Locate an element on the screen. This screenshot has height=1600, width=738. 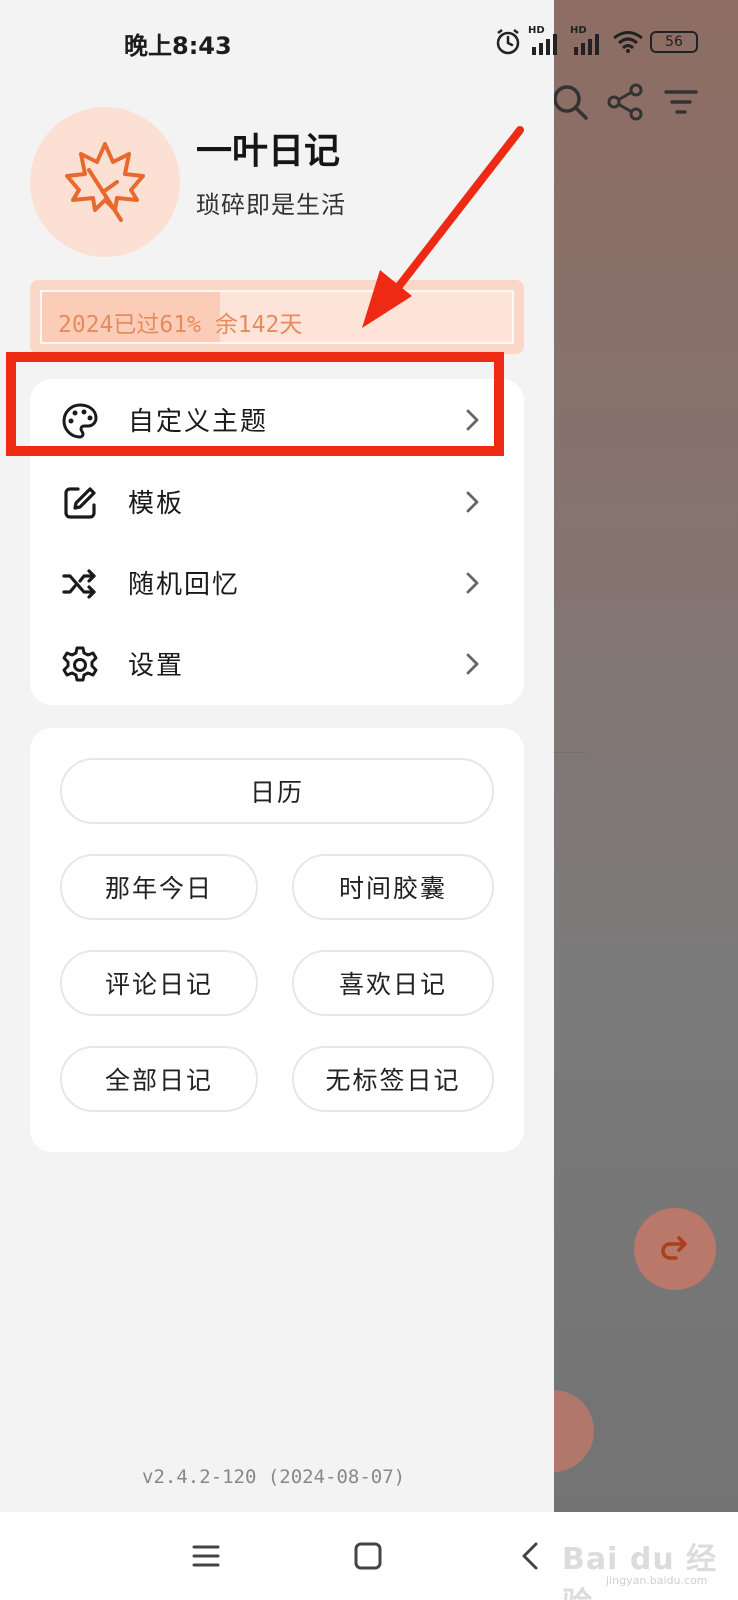
menu-nav-button is located at coordinates (206, 1556).